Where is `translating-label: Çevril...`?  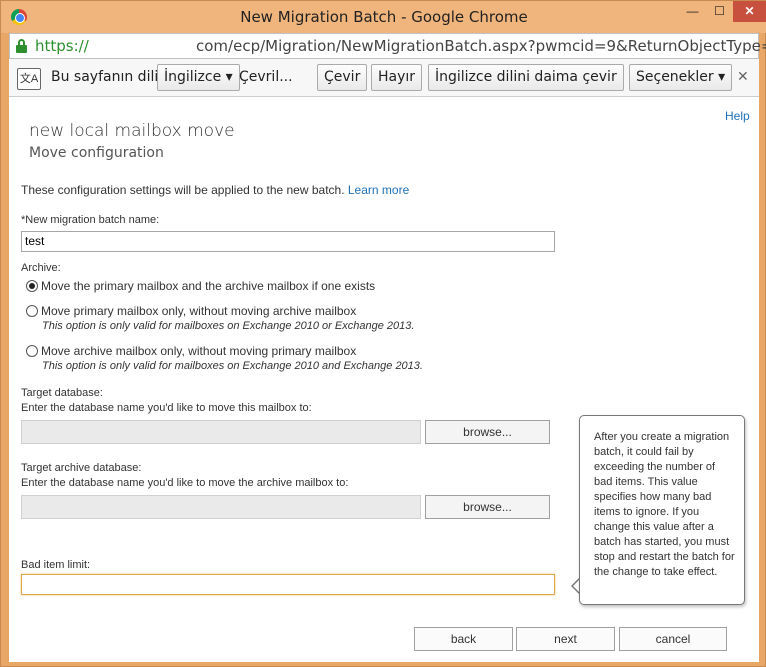
translating-label: Çevril... is located at coordinates (266, 77).